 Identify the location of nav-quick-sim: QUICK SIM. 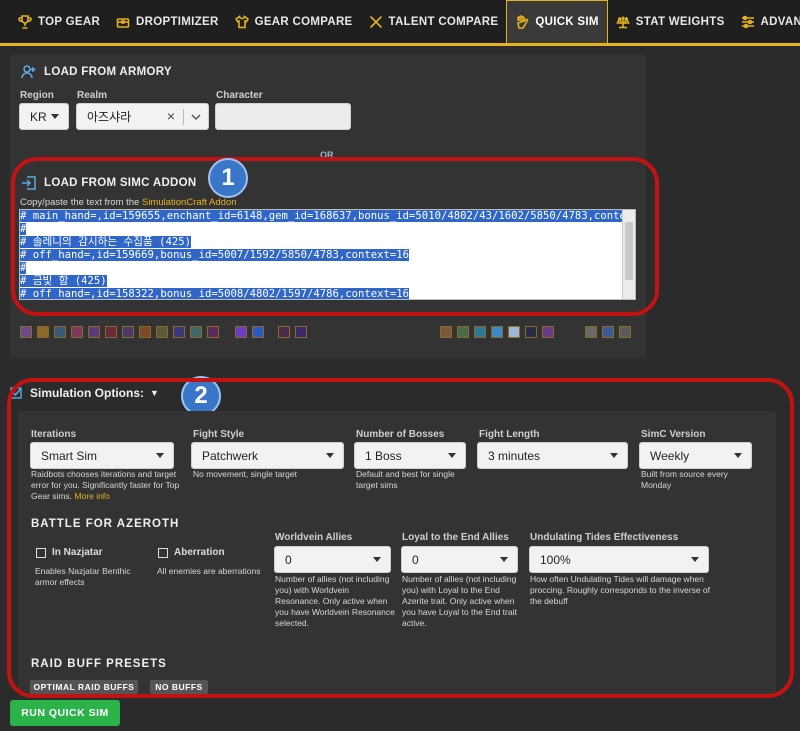
(557, 21).